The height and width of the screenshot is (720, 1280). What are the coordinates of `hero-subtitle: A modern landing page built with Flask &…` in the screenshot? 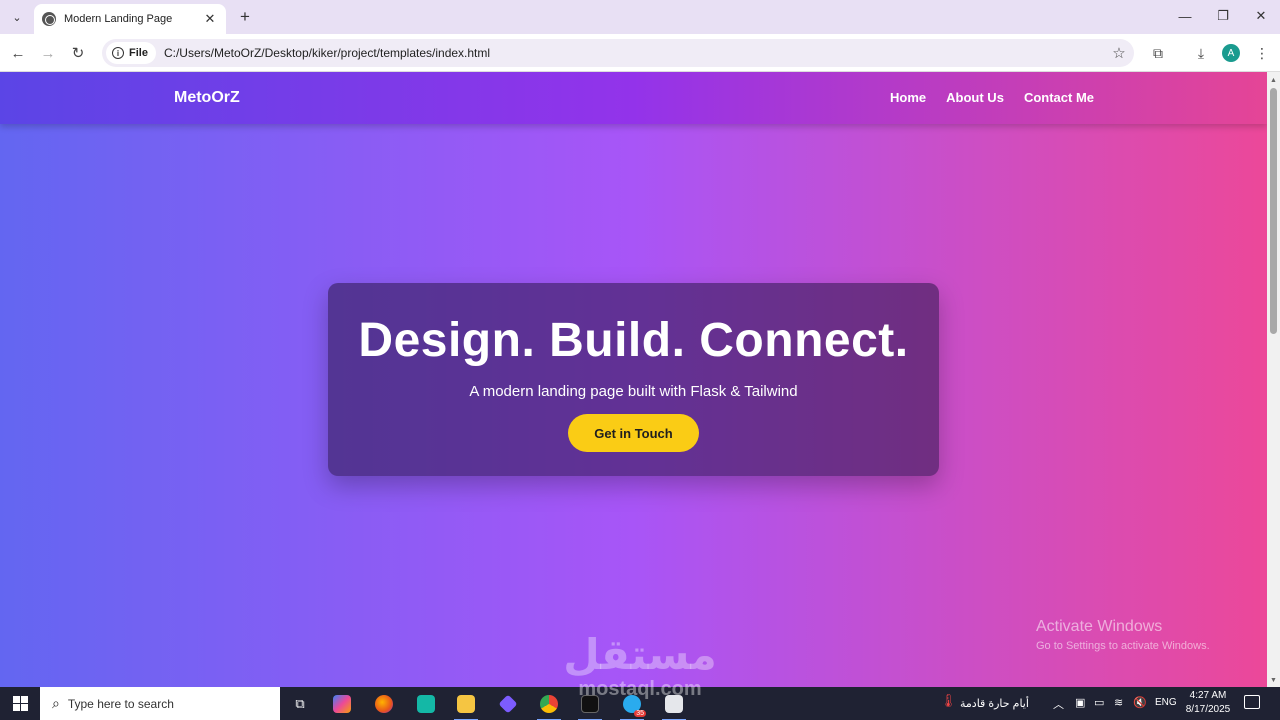 It's located at (633, 391).